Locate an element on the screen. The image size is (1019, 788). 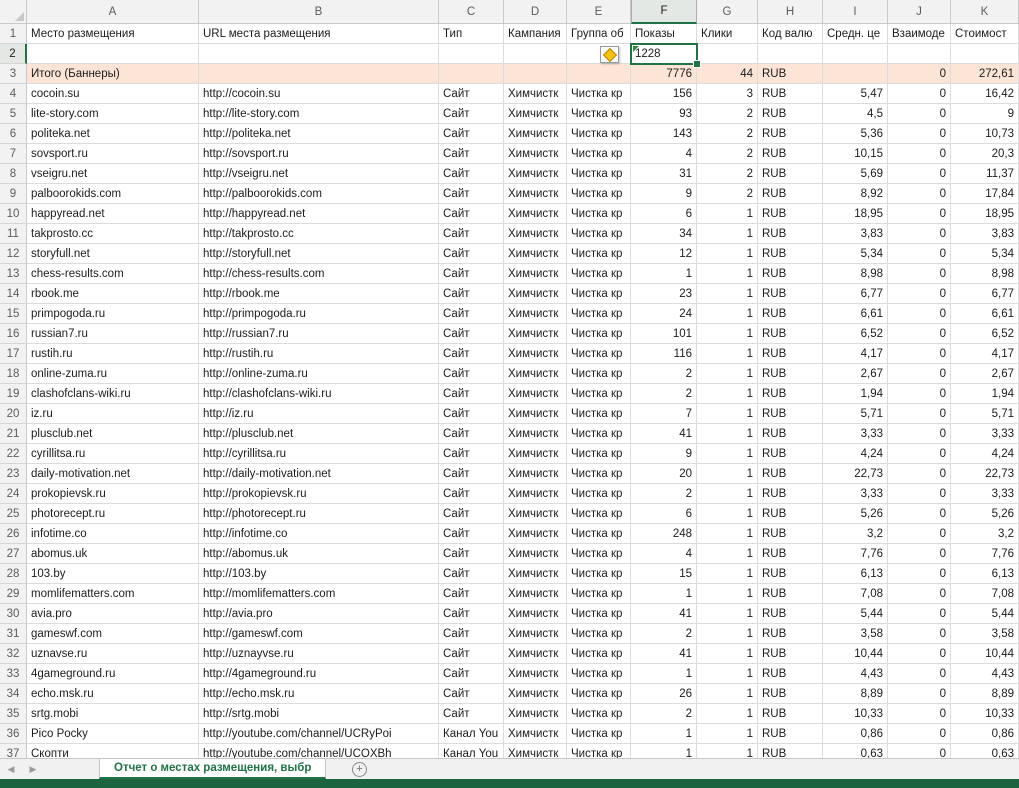
cell-E30: Чистка кр is located at coordinates (599, 614).